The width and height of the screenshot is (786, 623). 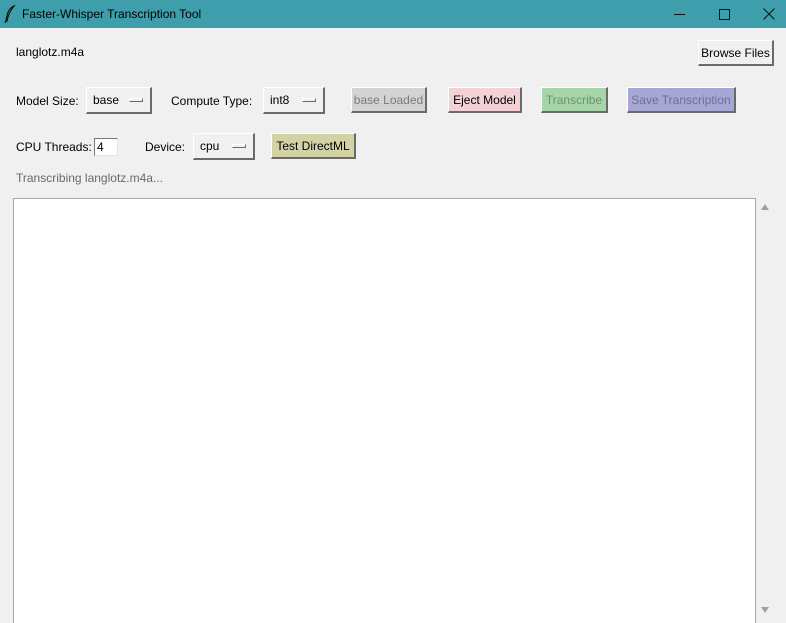 What do you see at coordinates (313, 146) in the screenshot?
I see `test-directml-button: Test DirectML` at bounding box center [313, 146].